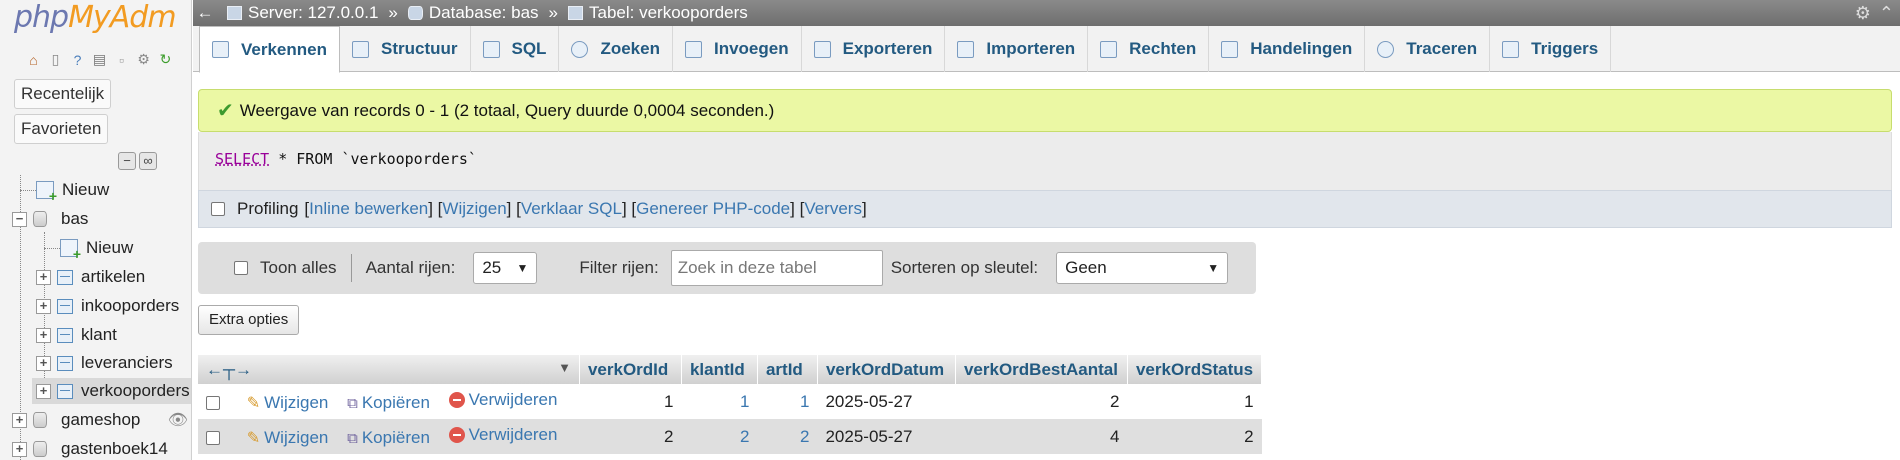 The image size is (1900, 460). I want to click on column-header: artId, so click(787, 369).